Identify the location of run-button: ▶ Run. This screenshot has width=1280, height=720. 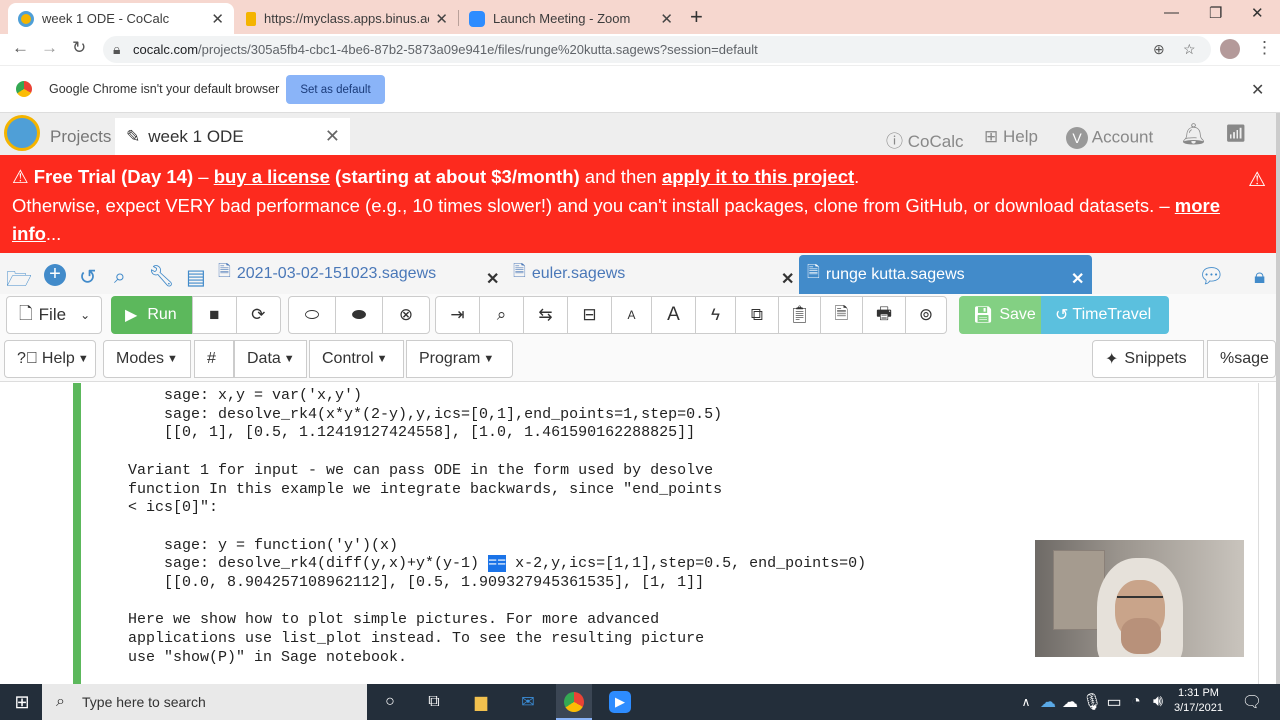
(152, 315).